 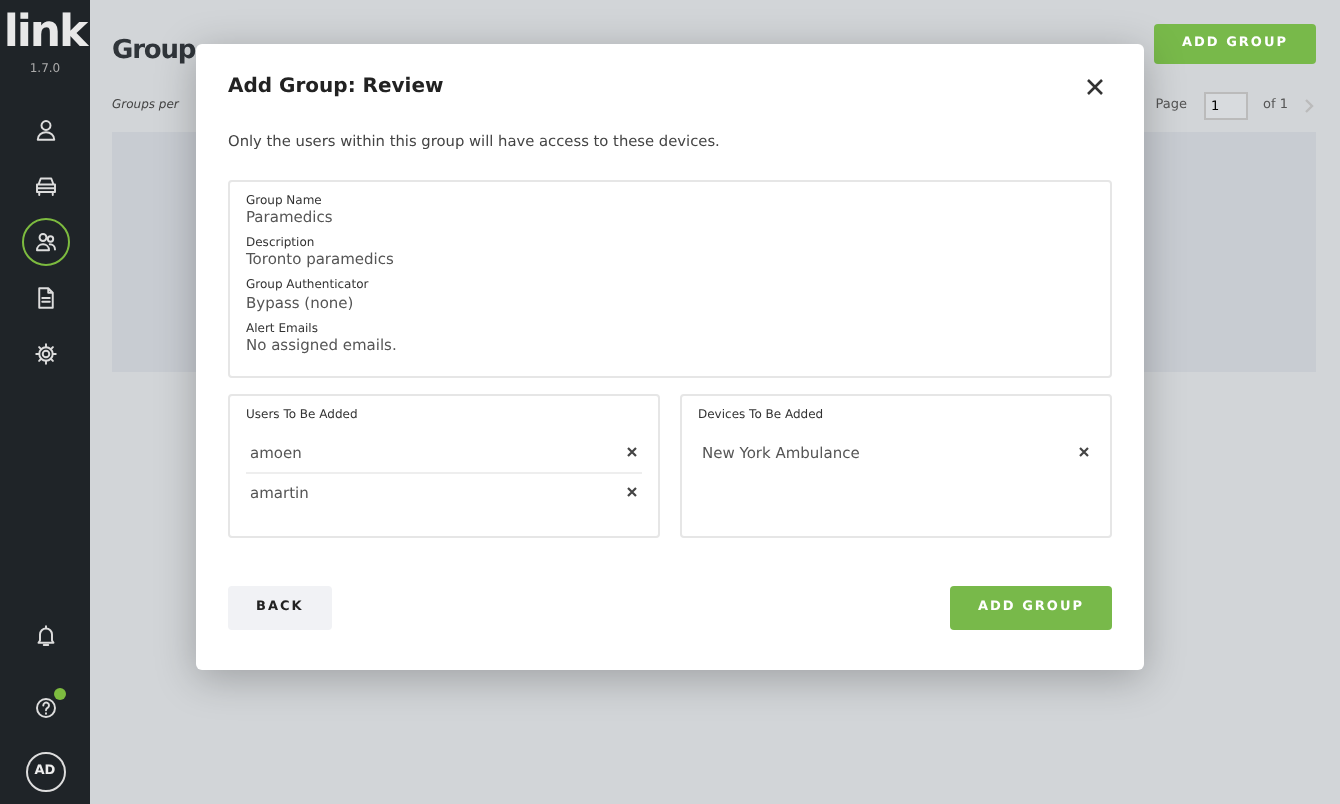 What do you see at coordinates (45, 708) in the screenshot?
I see `help-icon` at bounding box center [45, 708].